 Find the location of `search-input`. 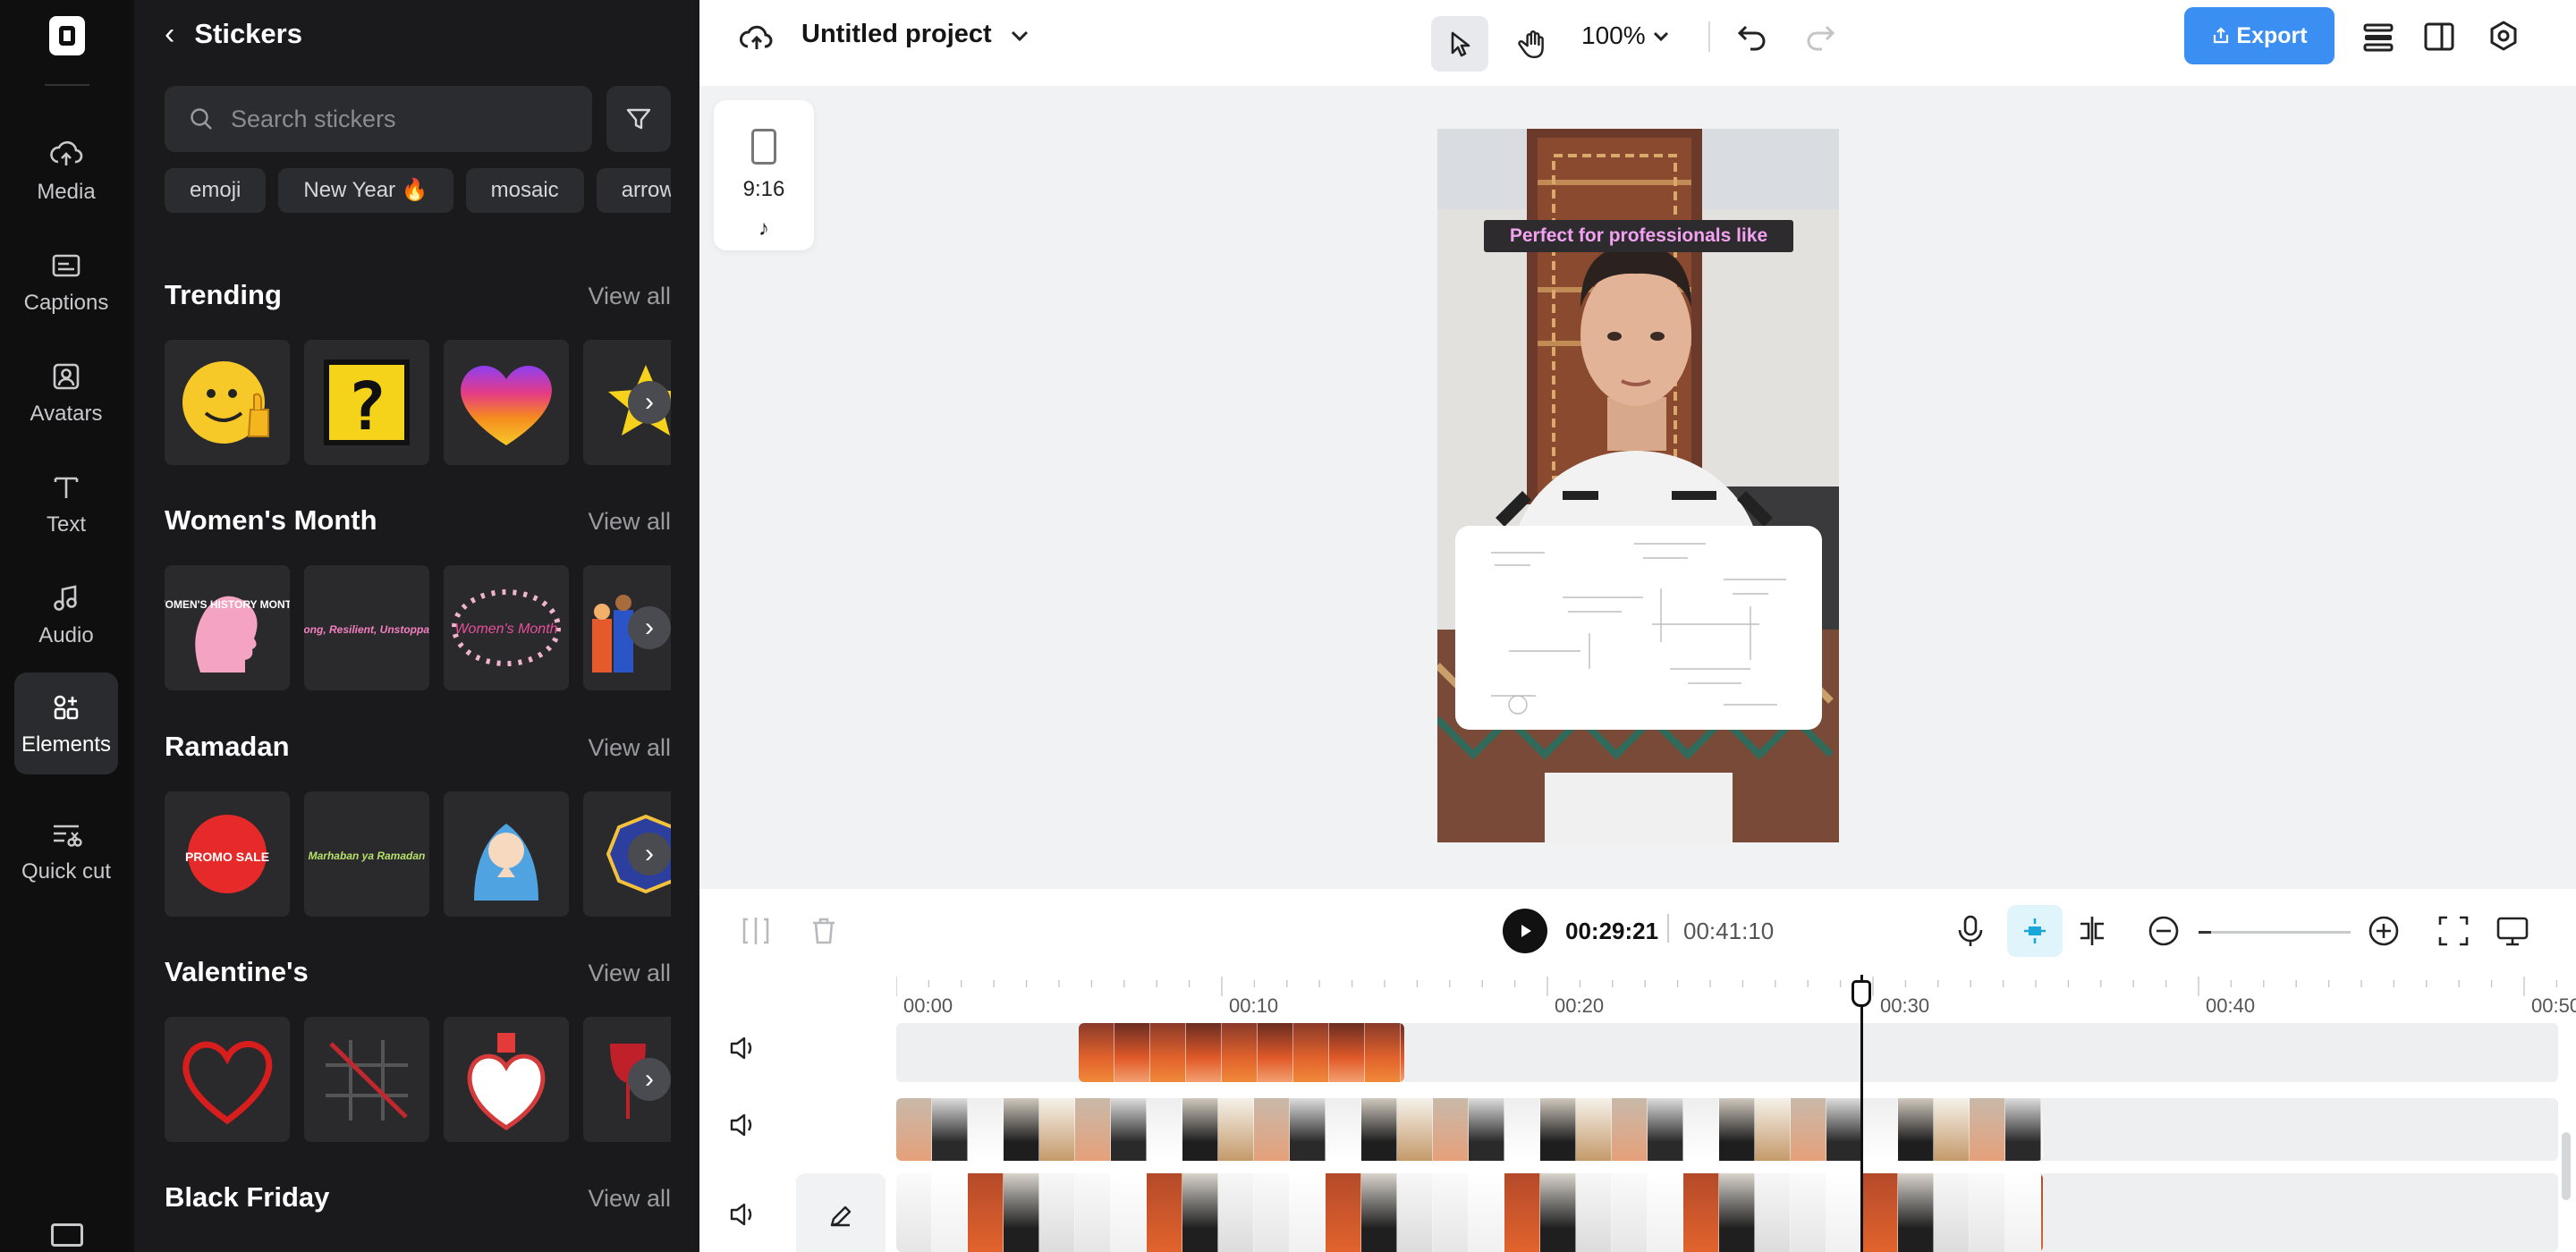

search-input is located at coordinates (401, 119).